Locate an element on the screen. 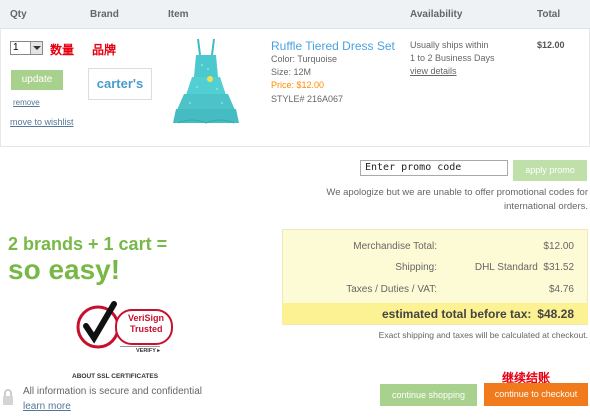  column-header-total: Total is located at coordinates (549, 14).